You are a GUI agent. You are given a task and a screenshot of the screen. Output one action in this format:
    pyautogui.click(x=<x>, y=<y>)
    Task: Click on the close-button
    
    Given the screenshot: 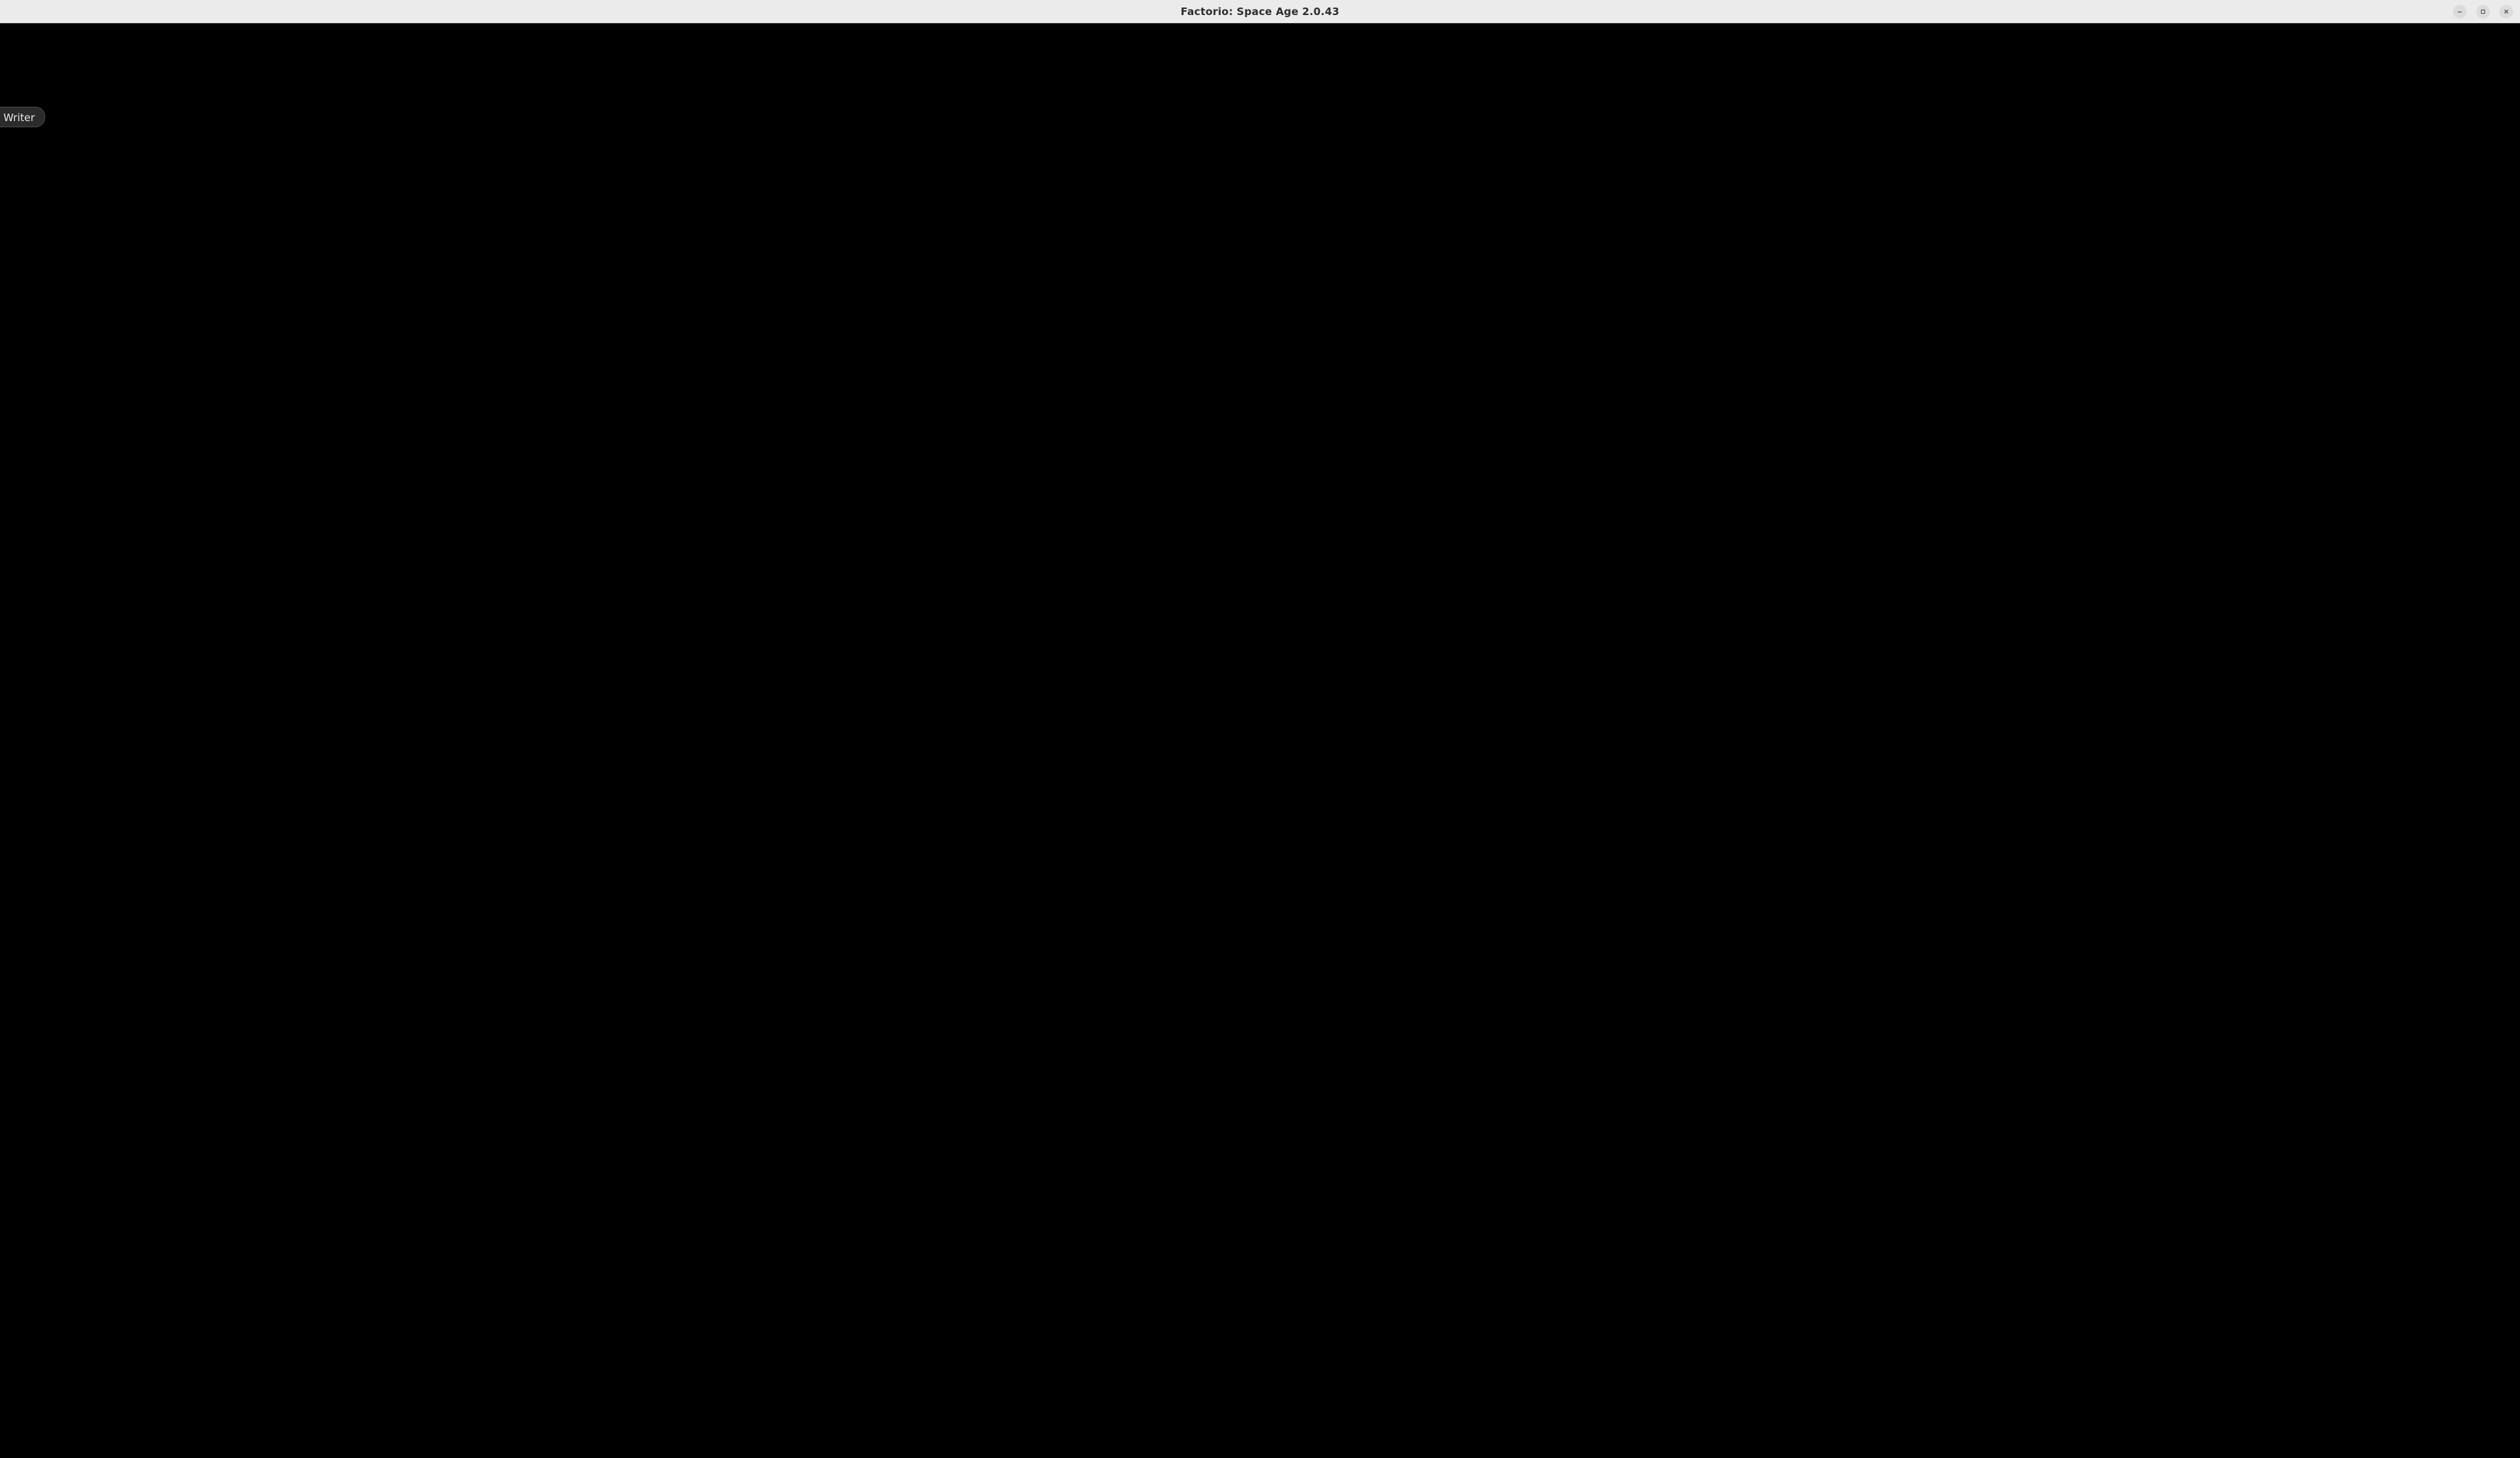 What is the action you would take?
    pyautogui.click(x=2506, y=11)
    